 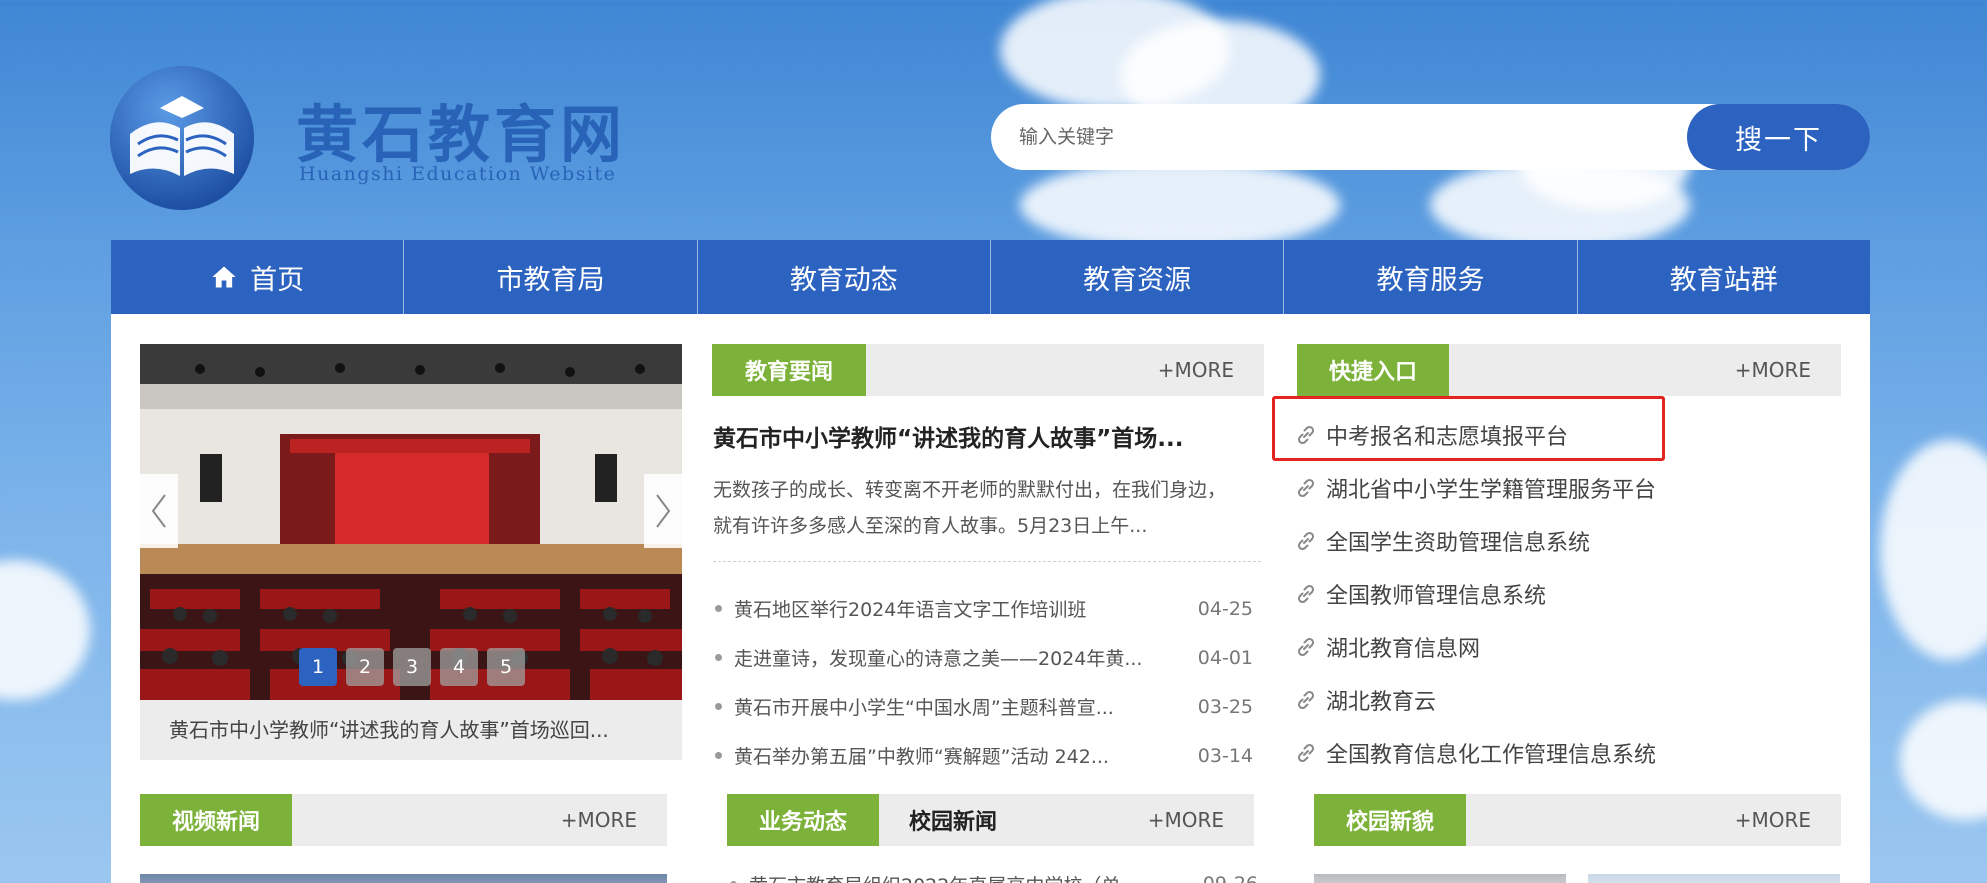 What do you see at coordinates (803, 820) in the screenshot?
I see `business-tab: 业务动态` at bounding box center [803, 820].